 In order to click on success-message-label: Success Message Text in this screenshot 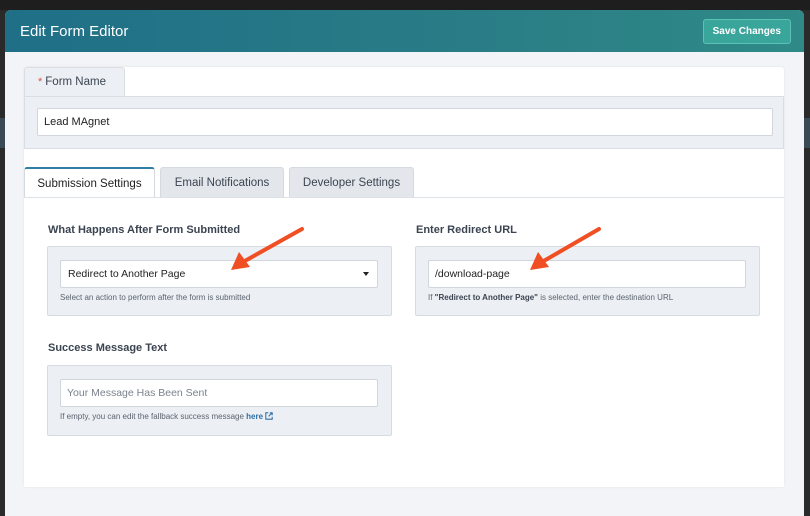, I will do `click(108, 348)`.